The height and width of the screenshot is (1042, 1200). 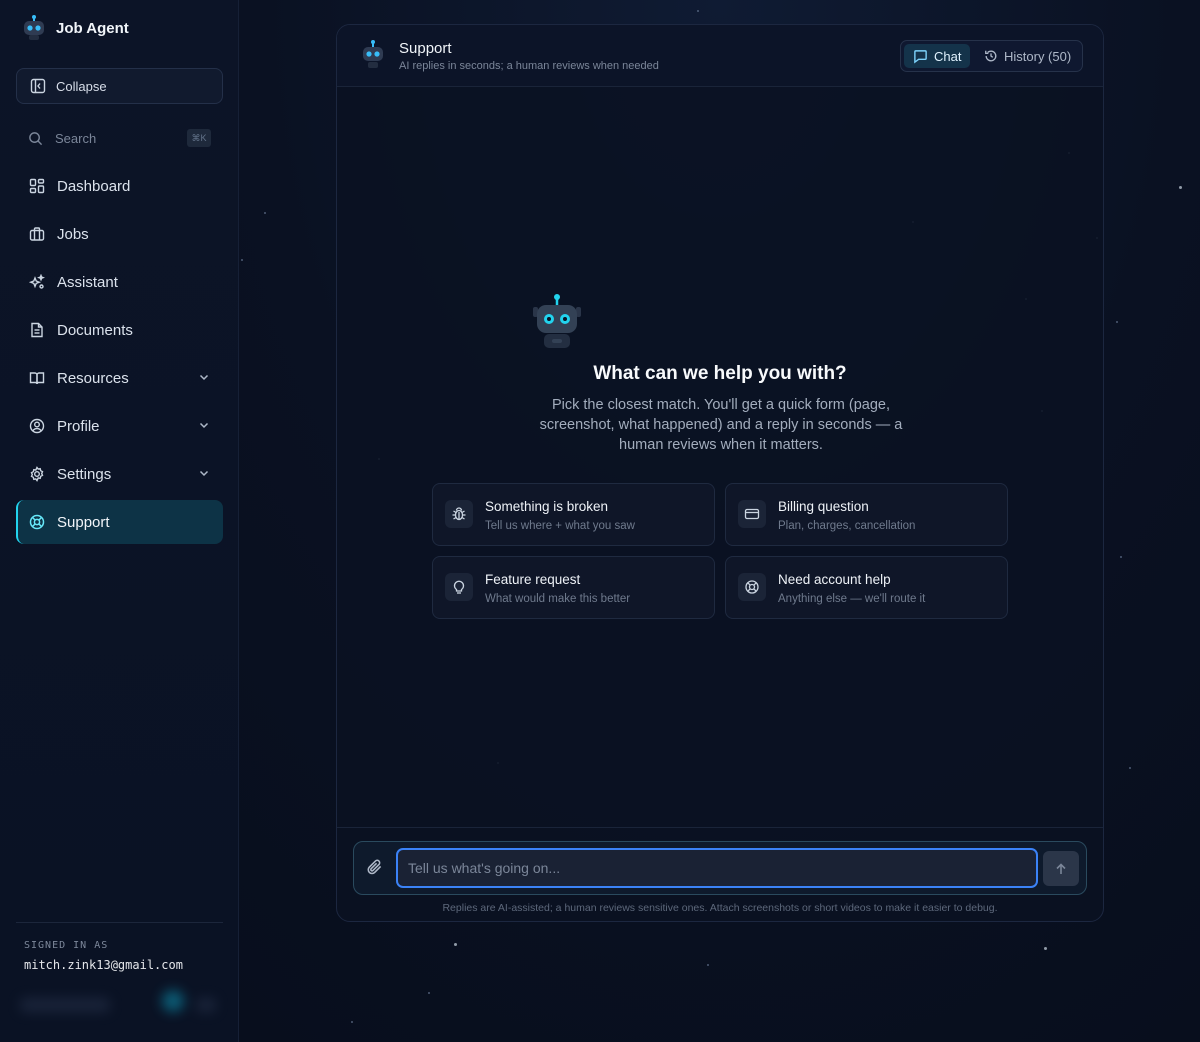 I want to click on page-title: Support, so click(x=425, y=48).